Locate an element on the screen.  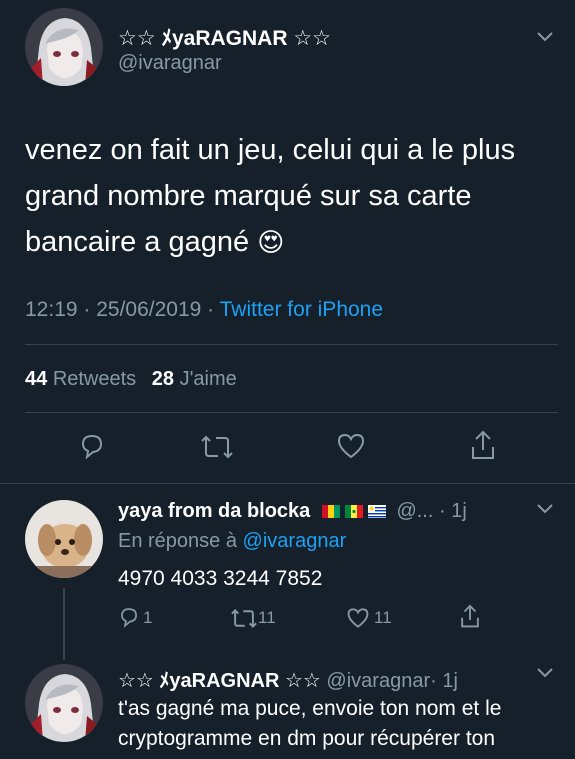
reply1-text: 4970 4033 3244 7852 is located at coordinates (220, 578).